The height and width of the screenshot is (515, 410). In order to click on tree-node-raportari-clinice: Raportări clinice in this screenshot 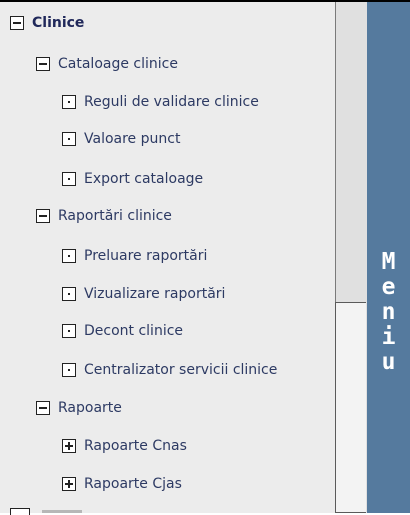, I will do `click(104, 216)`.